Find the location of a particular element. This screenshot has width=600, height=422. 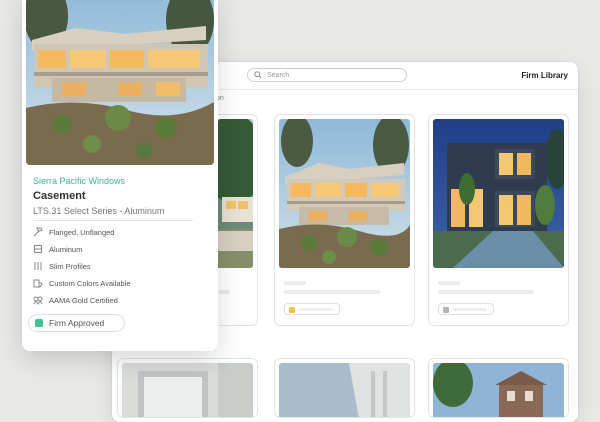

feature-item: Flanged, Unflanged is located at coordinates (73, 232).